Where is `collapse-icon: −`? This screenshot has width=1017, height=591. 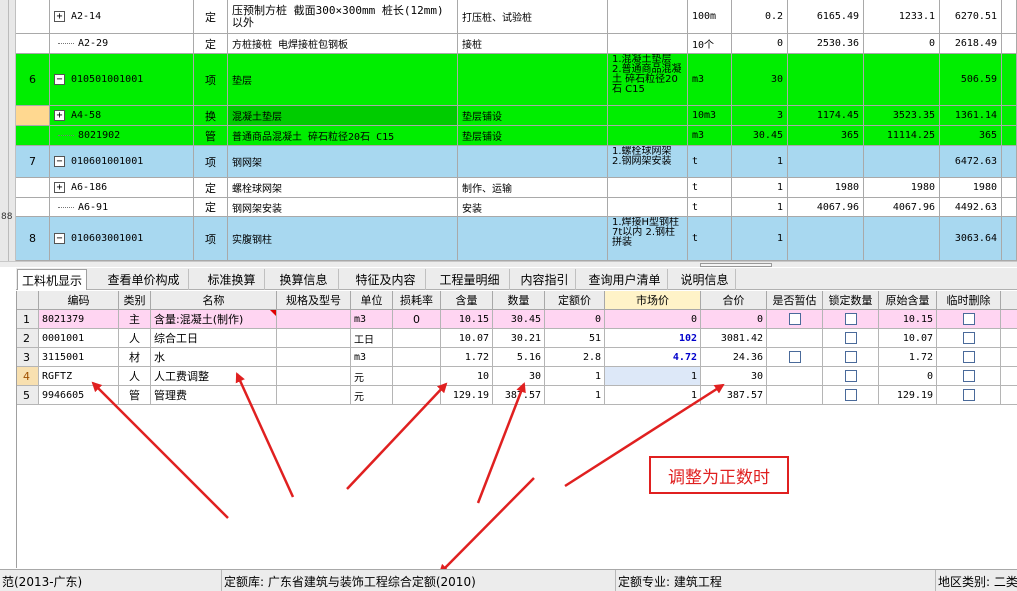 collapse-icon: − is located at coordinates (59, 238).